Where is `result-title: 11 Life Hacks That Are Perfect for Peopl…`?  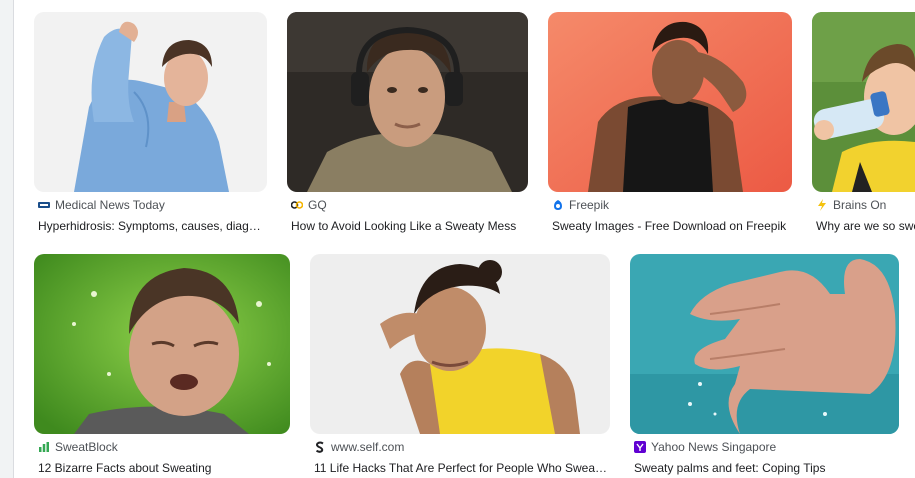
result-title: 11 Life Hacks That Are Perfect for Peopl… is located at coordinates (461, 468).